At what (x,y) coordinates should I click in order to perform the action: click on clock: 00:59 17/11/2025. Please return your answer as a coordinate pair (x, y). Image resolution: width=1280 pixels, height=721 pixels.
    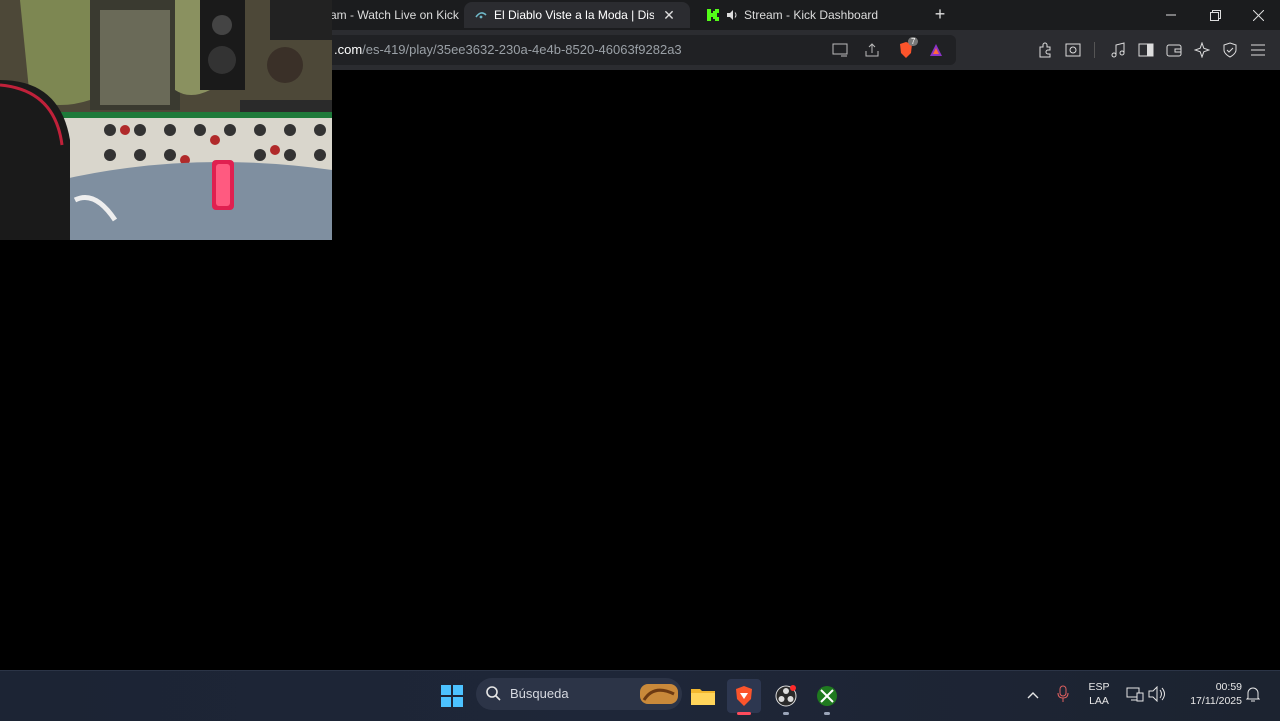
    Looking at the image, I should click on (1209, 694).